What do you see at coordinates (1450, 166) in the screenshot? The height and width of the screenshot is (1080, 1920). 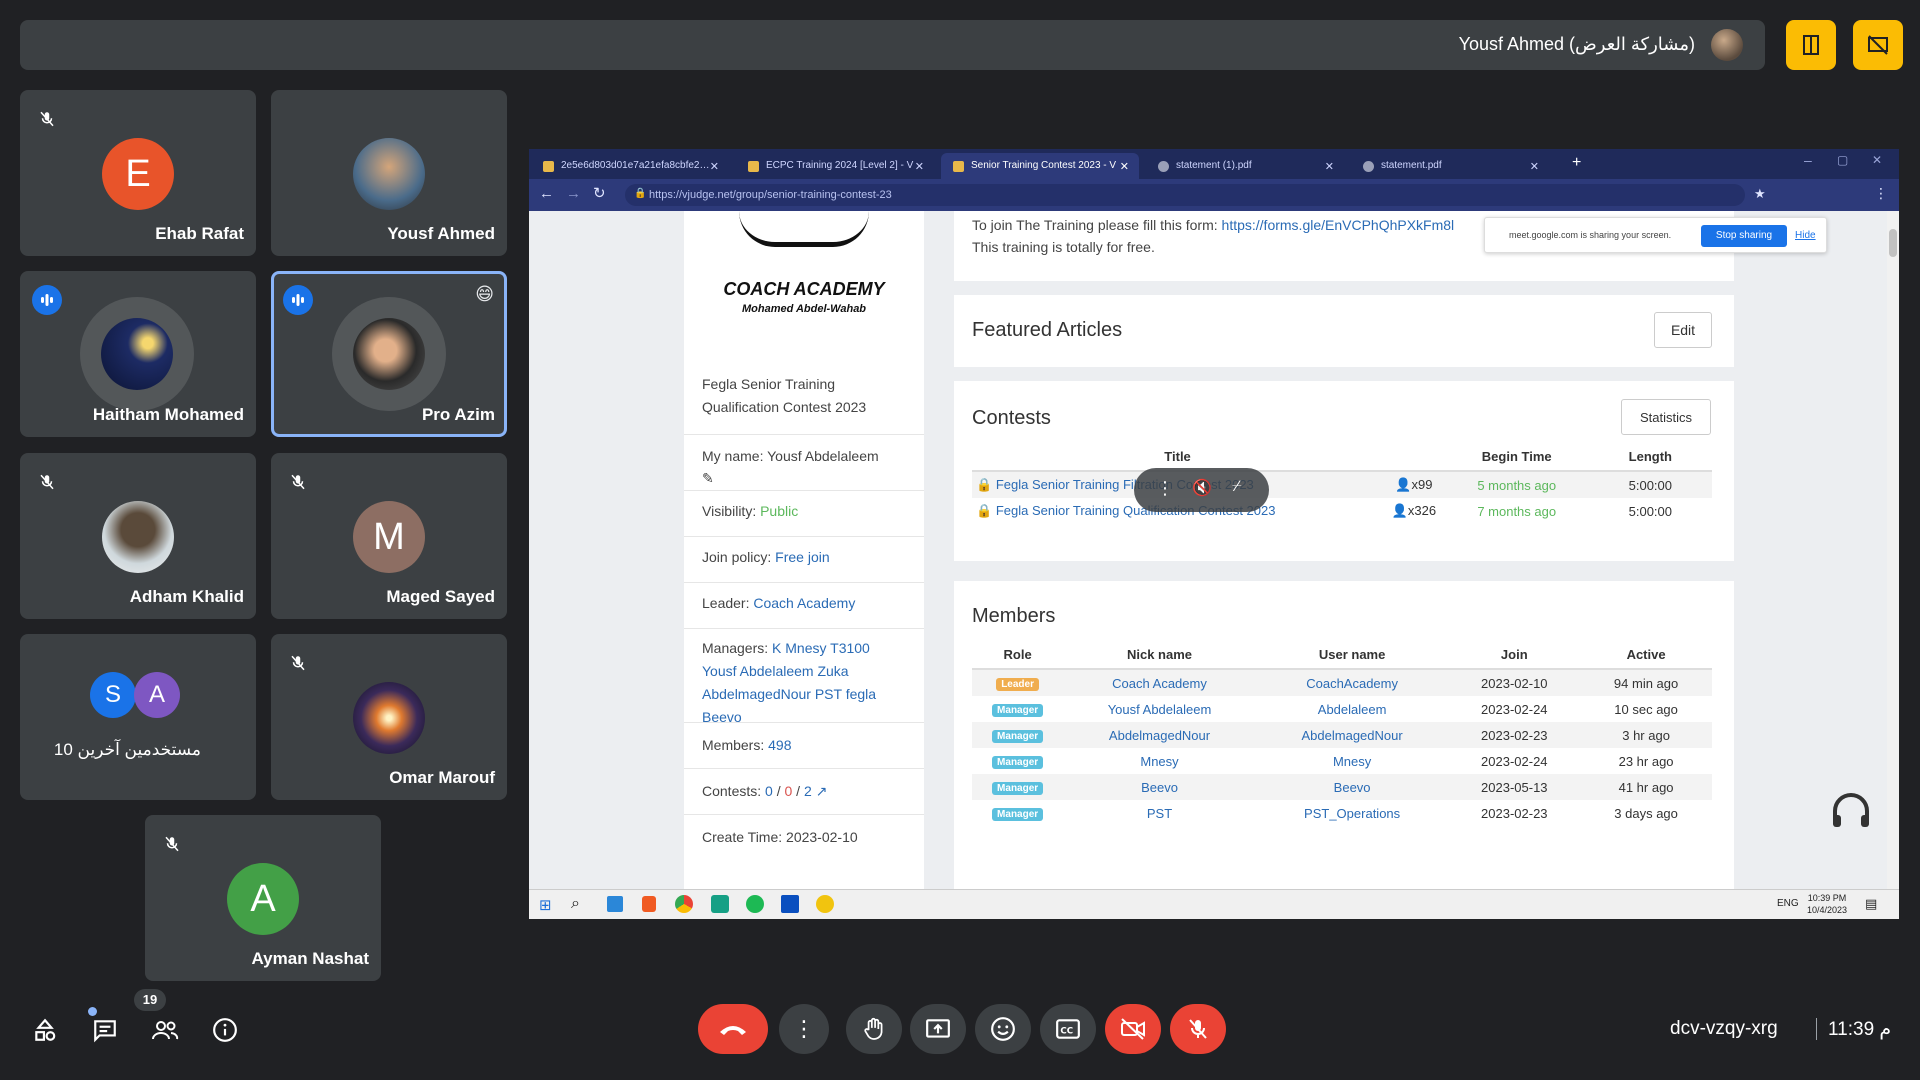 I see `browser-tab: statement.pdf ✕` at bounding box center [1450, 166].